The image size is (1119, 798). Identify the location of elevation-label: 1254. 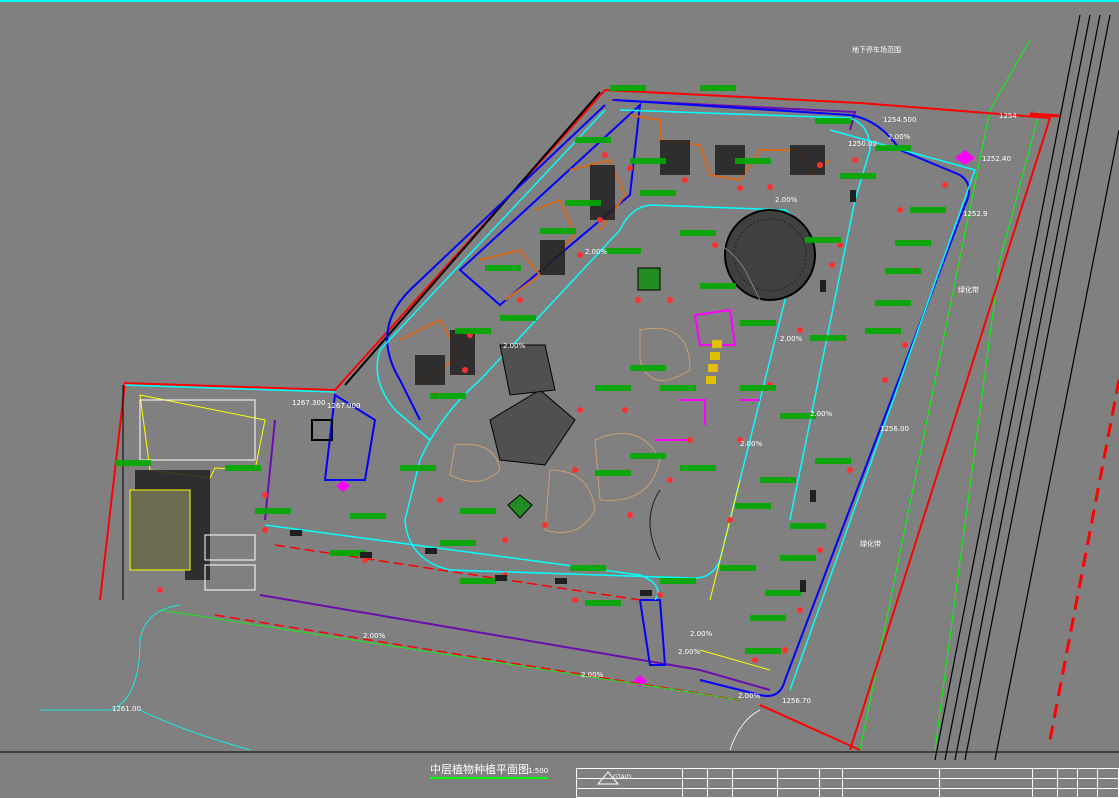
(1008, 116).